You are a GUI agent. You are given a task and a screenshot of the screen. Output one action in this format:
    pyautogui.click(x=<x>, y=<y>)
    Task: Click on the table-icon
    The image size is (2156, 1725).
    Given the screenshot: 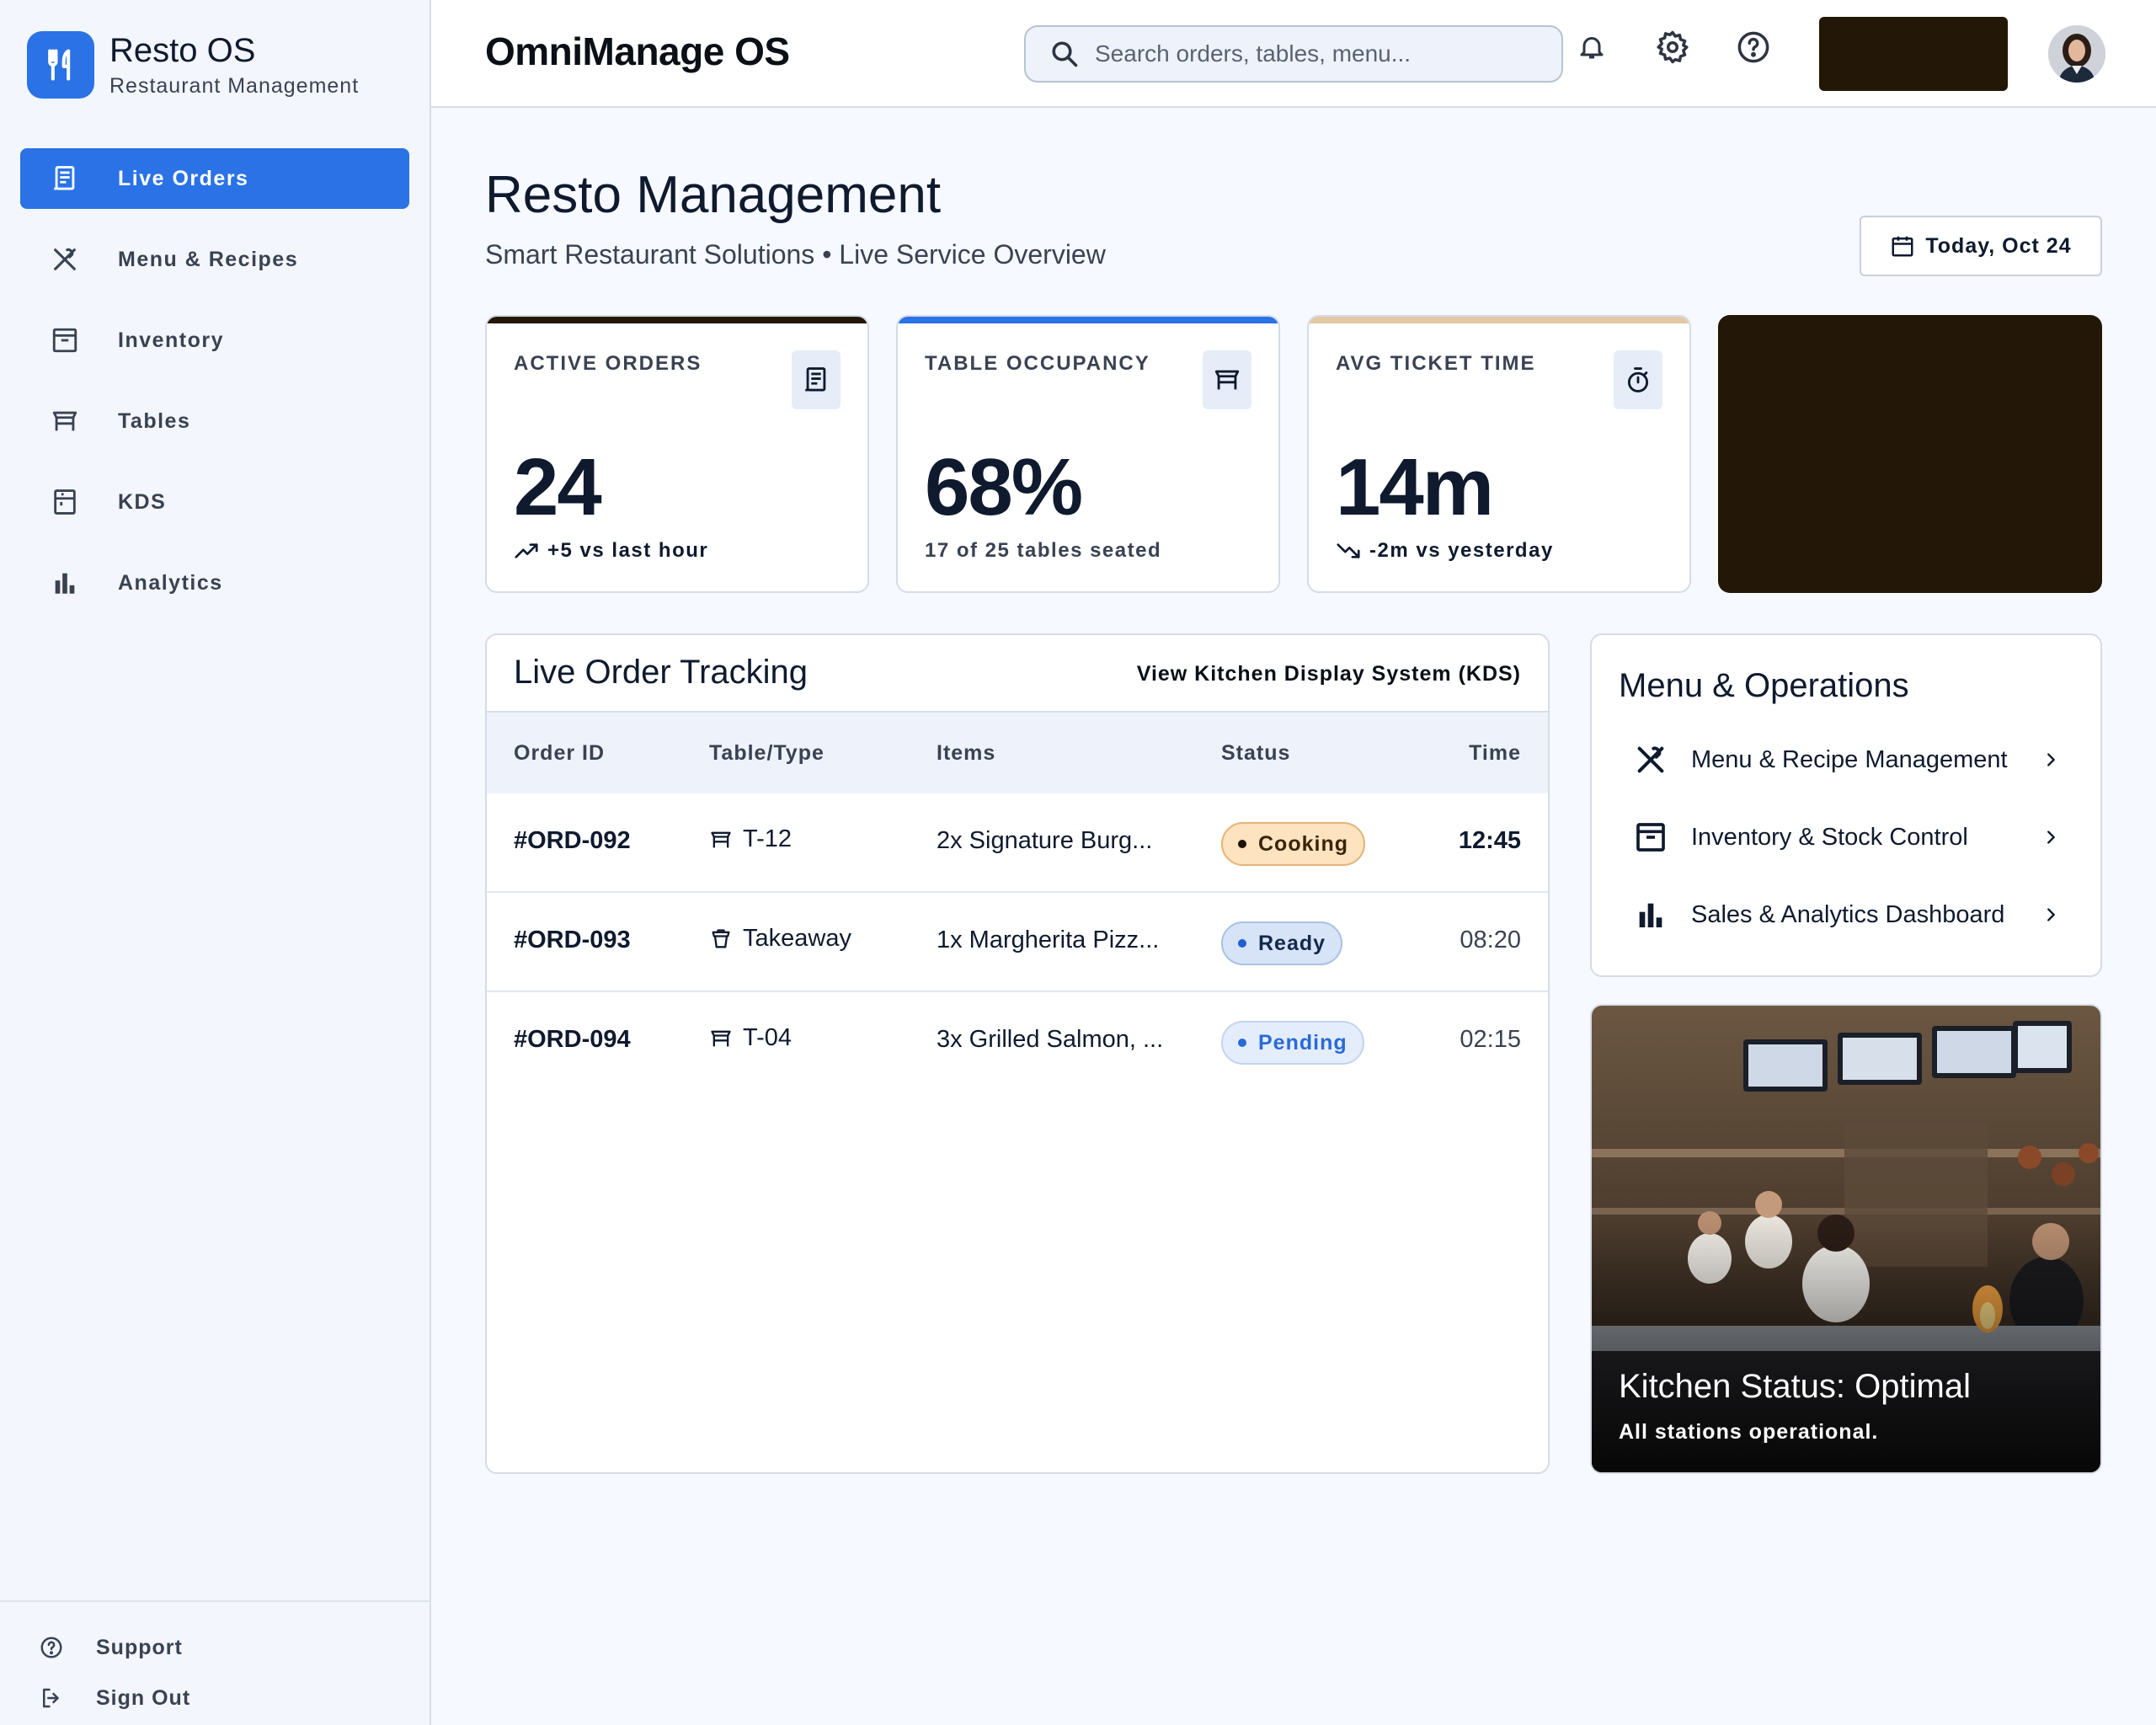 What is the action you would take?
    pyautogui.click(x=721, y=1038)
    